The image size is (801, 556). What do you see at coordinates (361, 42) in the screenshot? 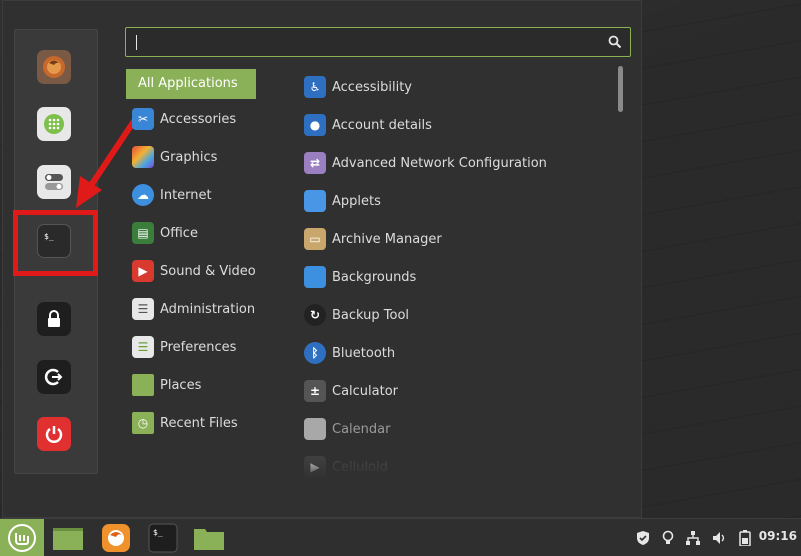
I see `search-input` at bounding box center [361, 42].